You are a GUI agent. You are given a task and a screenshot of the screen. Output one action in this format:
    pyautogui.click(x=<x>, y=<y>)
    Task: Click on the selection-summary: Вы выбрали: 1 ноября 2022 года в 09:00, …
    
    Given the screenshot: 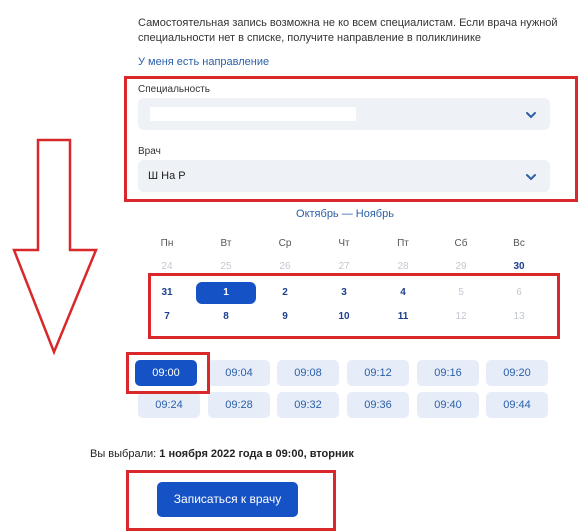 What is the action you would take?
    pyautogui.click(x=222, y=454)
    